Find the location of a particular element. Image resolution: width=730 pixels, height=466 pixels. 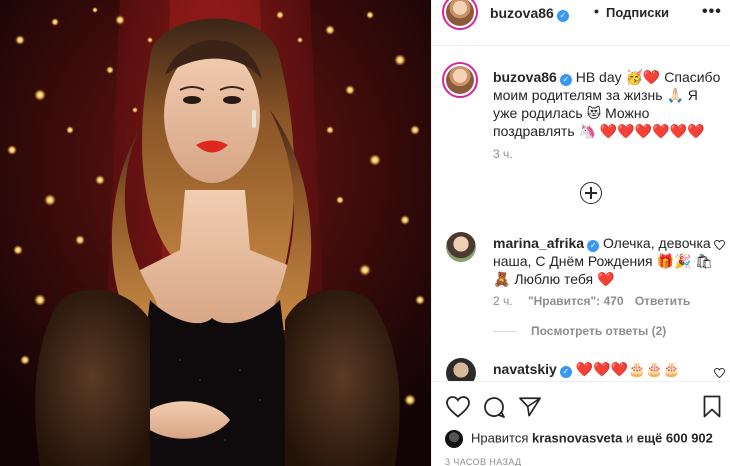

comment-time-marina: 2 ч. is located at coordinates (503, 301).